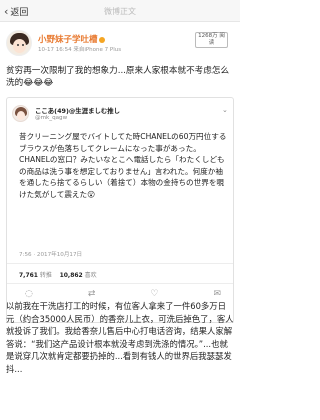 The width and height of the screenshot is (320, 420). I want to click on username: 小野妹子学吐槽, so click(71, 39).